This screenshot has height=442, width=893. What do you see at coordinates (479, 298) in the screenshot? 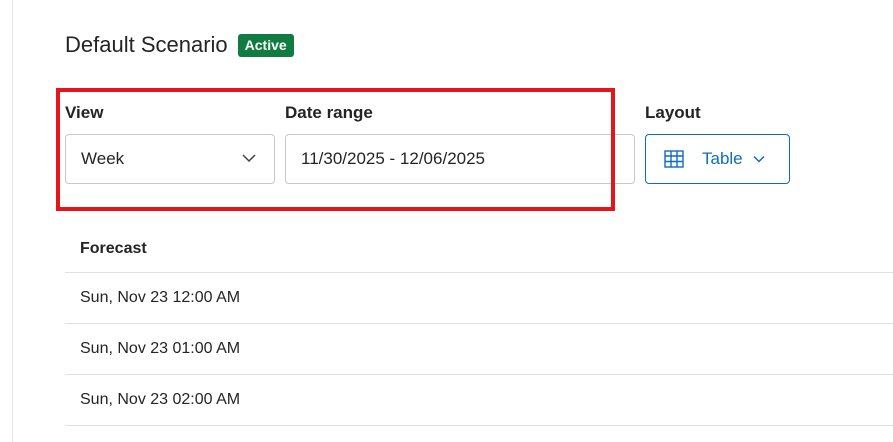
I see `table-row: Sun, Nov 23 12:00 AM` at bounding box center [479, 298].